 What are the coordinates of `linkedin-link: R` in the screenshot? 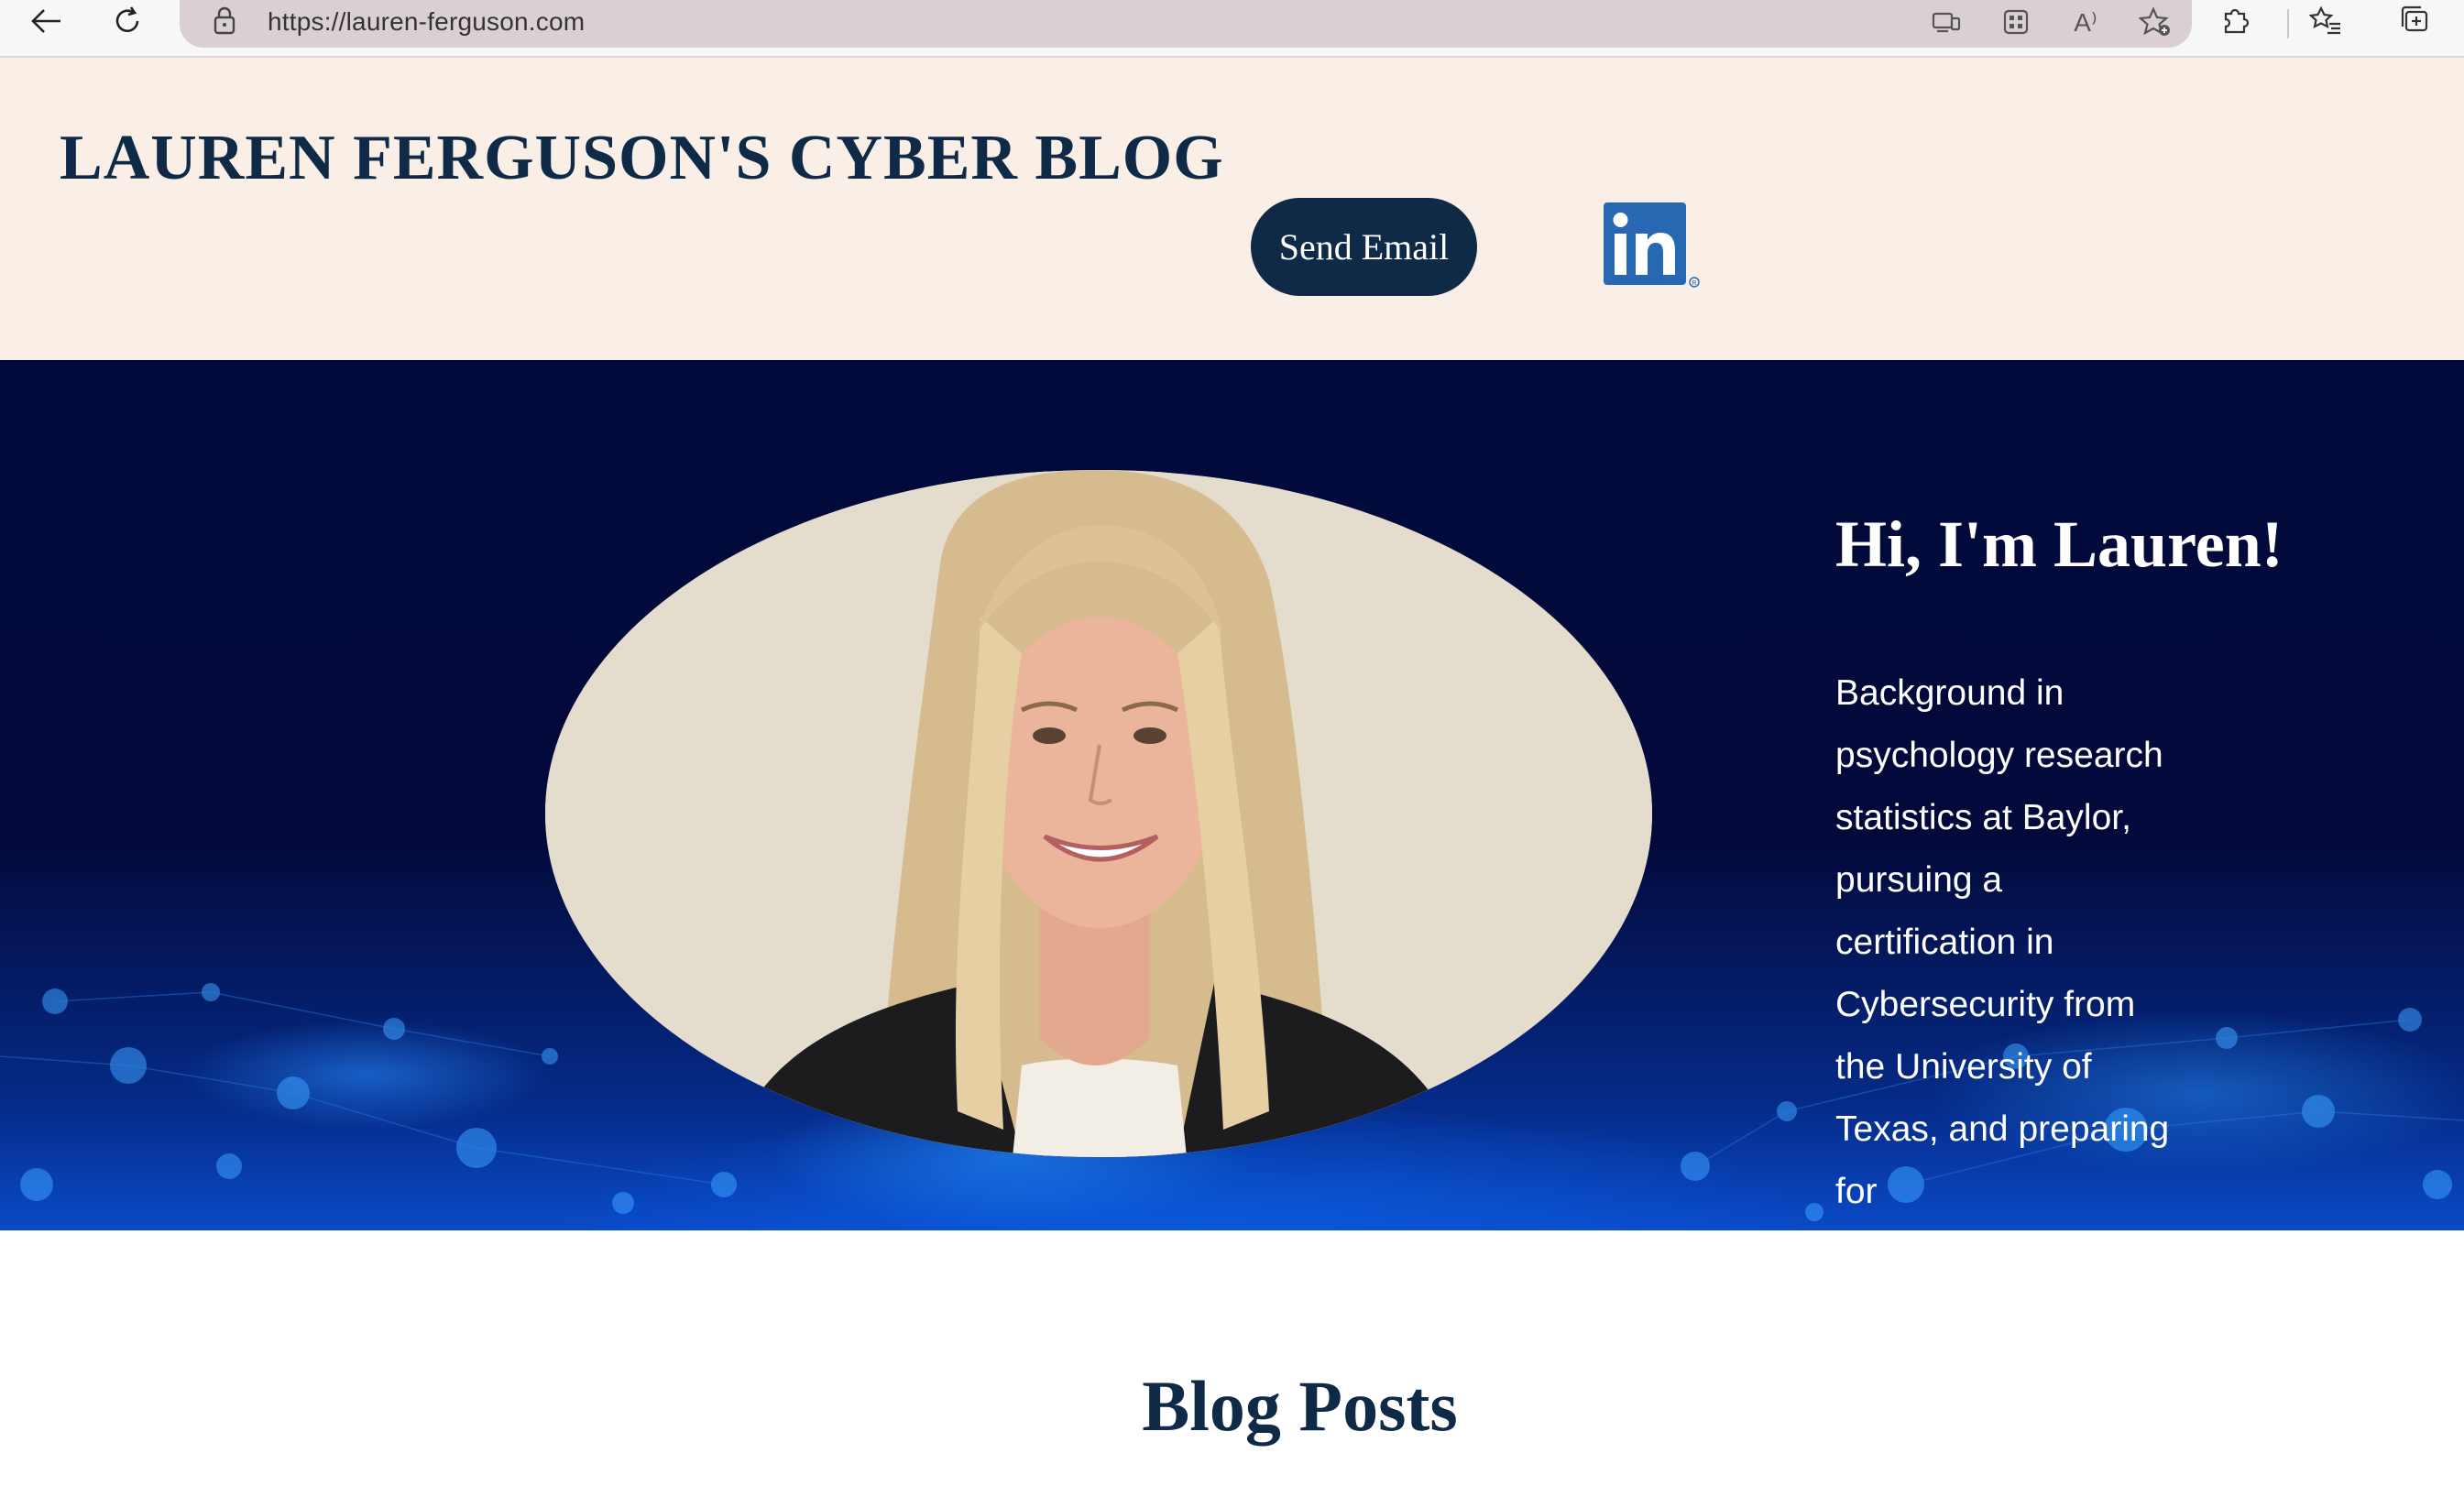 It's located at (1654, 248).